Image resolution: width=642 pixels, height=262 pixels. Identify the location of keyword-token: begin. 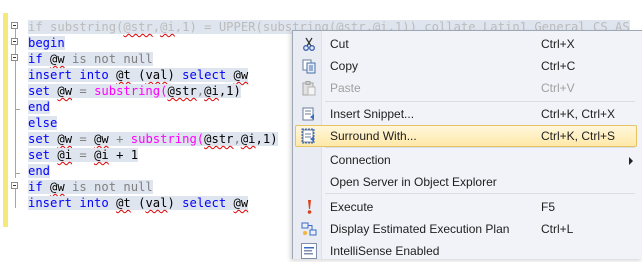
(46, 43).